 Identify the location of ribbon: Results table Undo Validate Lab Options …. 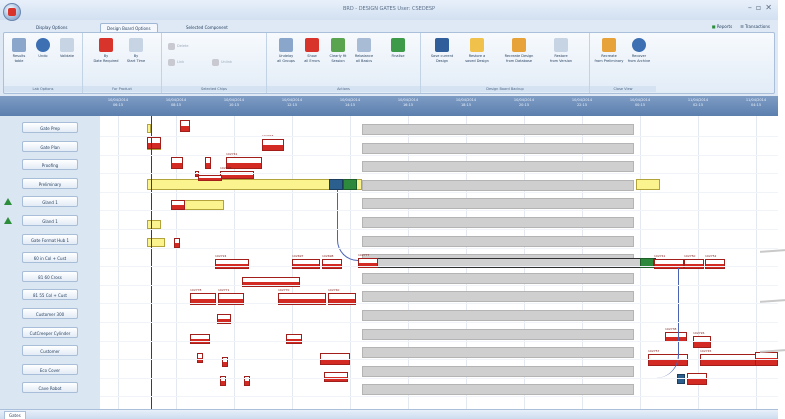
(389, 63).